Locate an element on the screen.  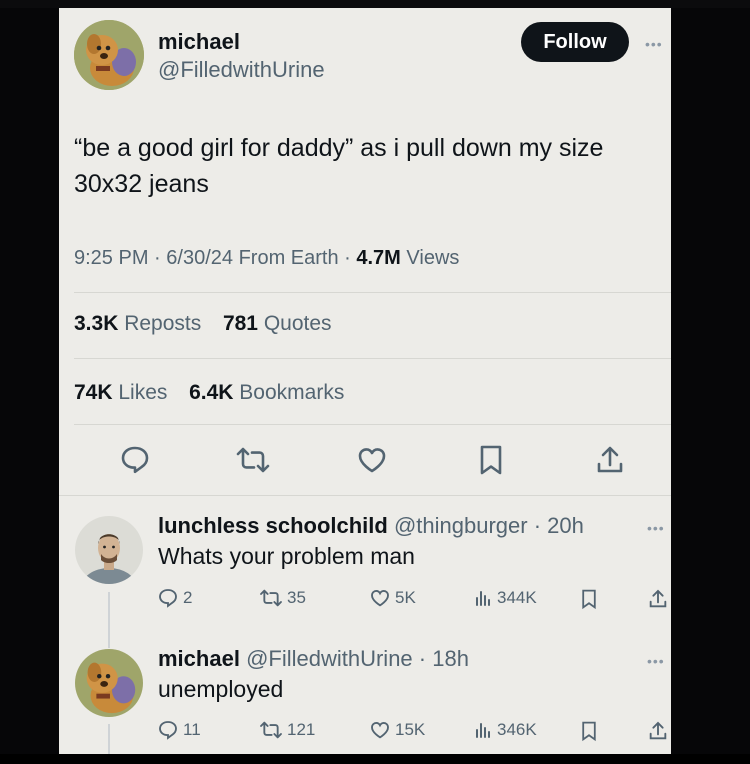
reply-display-name: lunchless schoolchild is located at coordinates (273, 525).